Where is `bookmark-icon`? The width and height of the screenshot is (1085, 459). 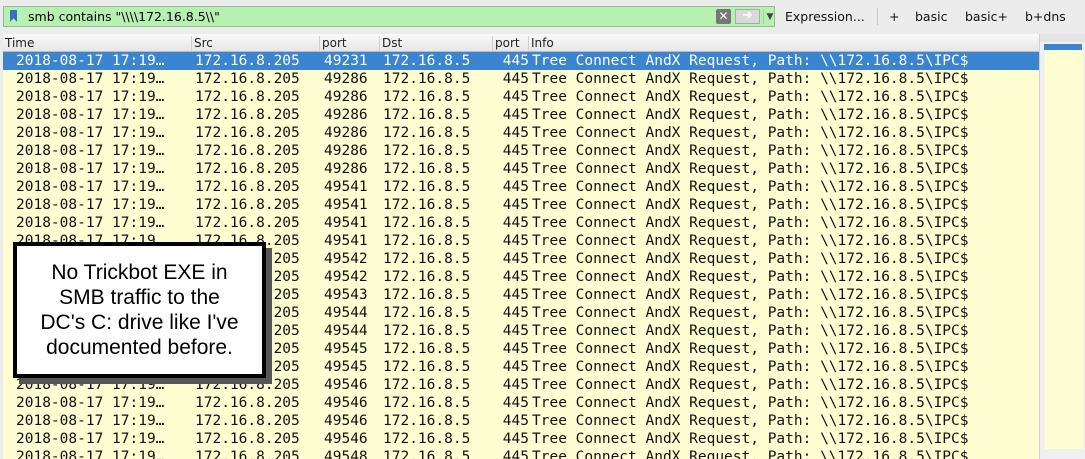
bookmark-icon is located at coordinates (13, 16).